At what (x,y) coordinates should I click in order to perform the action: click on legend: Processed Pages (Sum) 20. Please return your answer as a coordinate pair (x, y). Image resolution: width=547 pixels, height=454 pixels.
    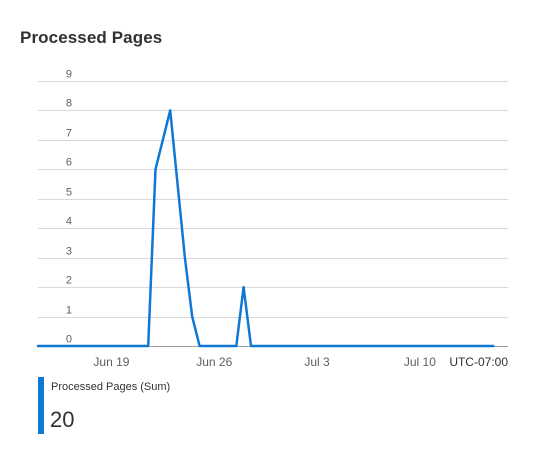
    Looking at the image, I should click on (188, 405).